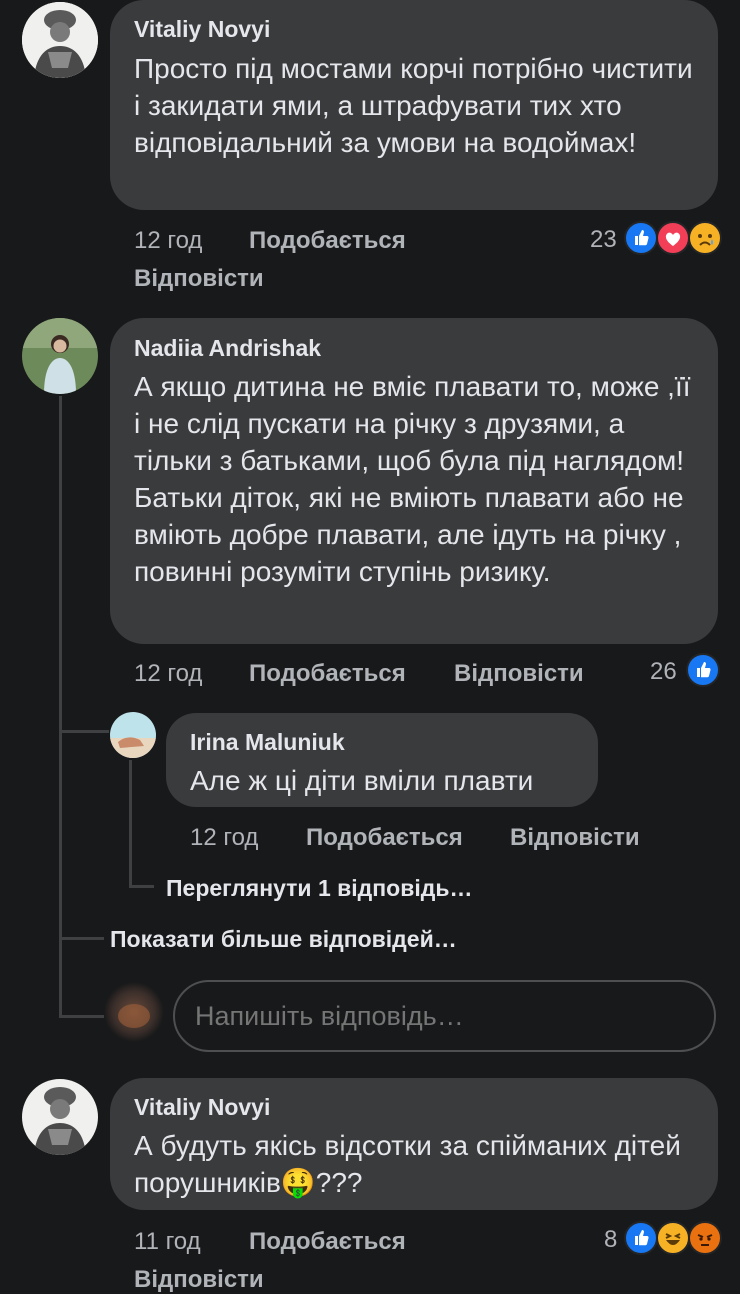  I want to click on comment-text: Але ж ці діти вміли плавти, so click(362, 780).